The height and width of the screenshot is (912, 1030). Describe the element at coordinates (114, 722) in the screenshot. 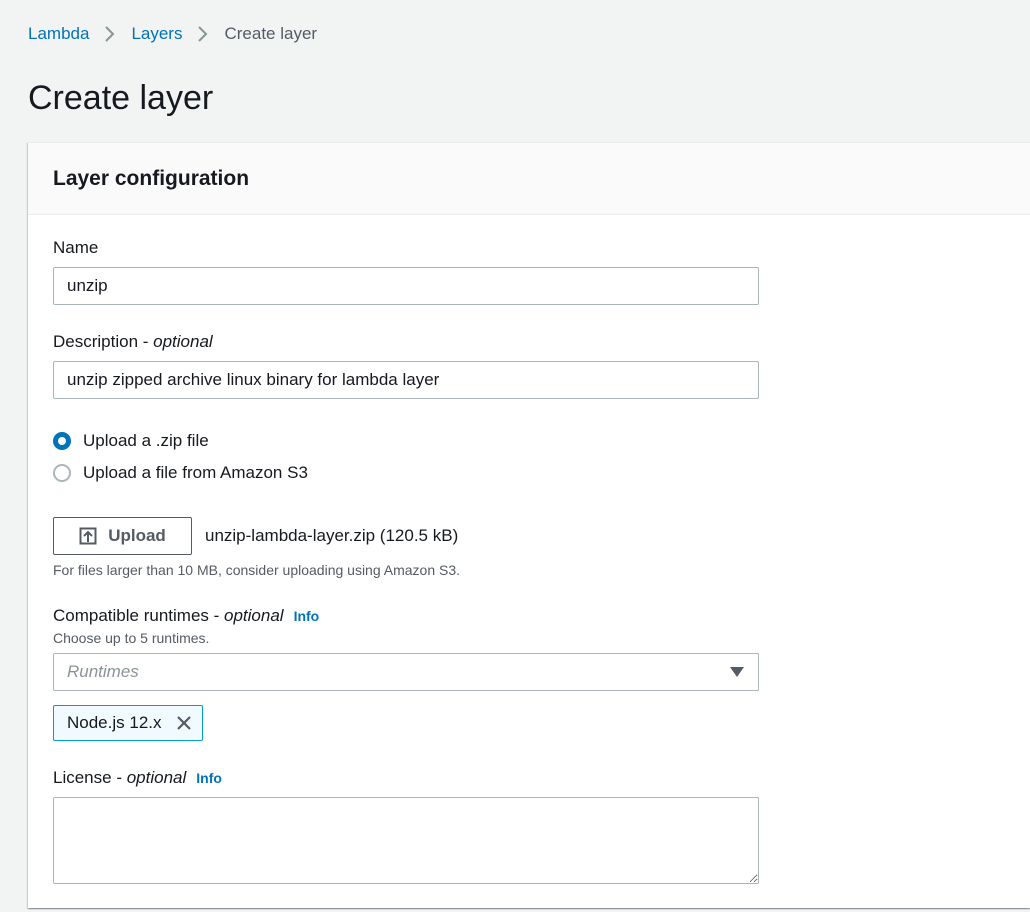

I see `runtime-token-label: Node.js 12.x` at that location.